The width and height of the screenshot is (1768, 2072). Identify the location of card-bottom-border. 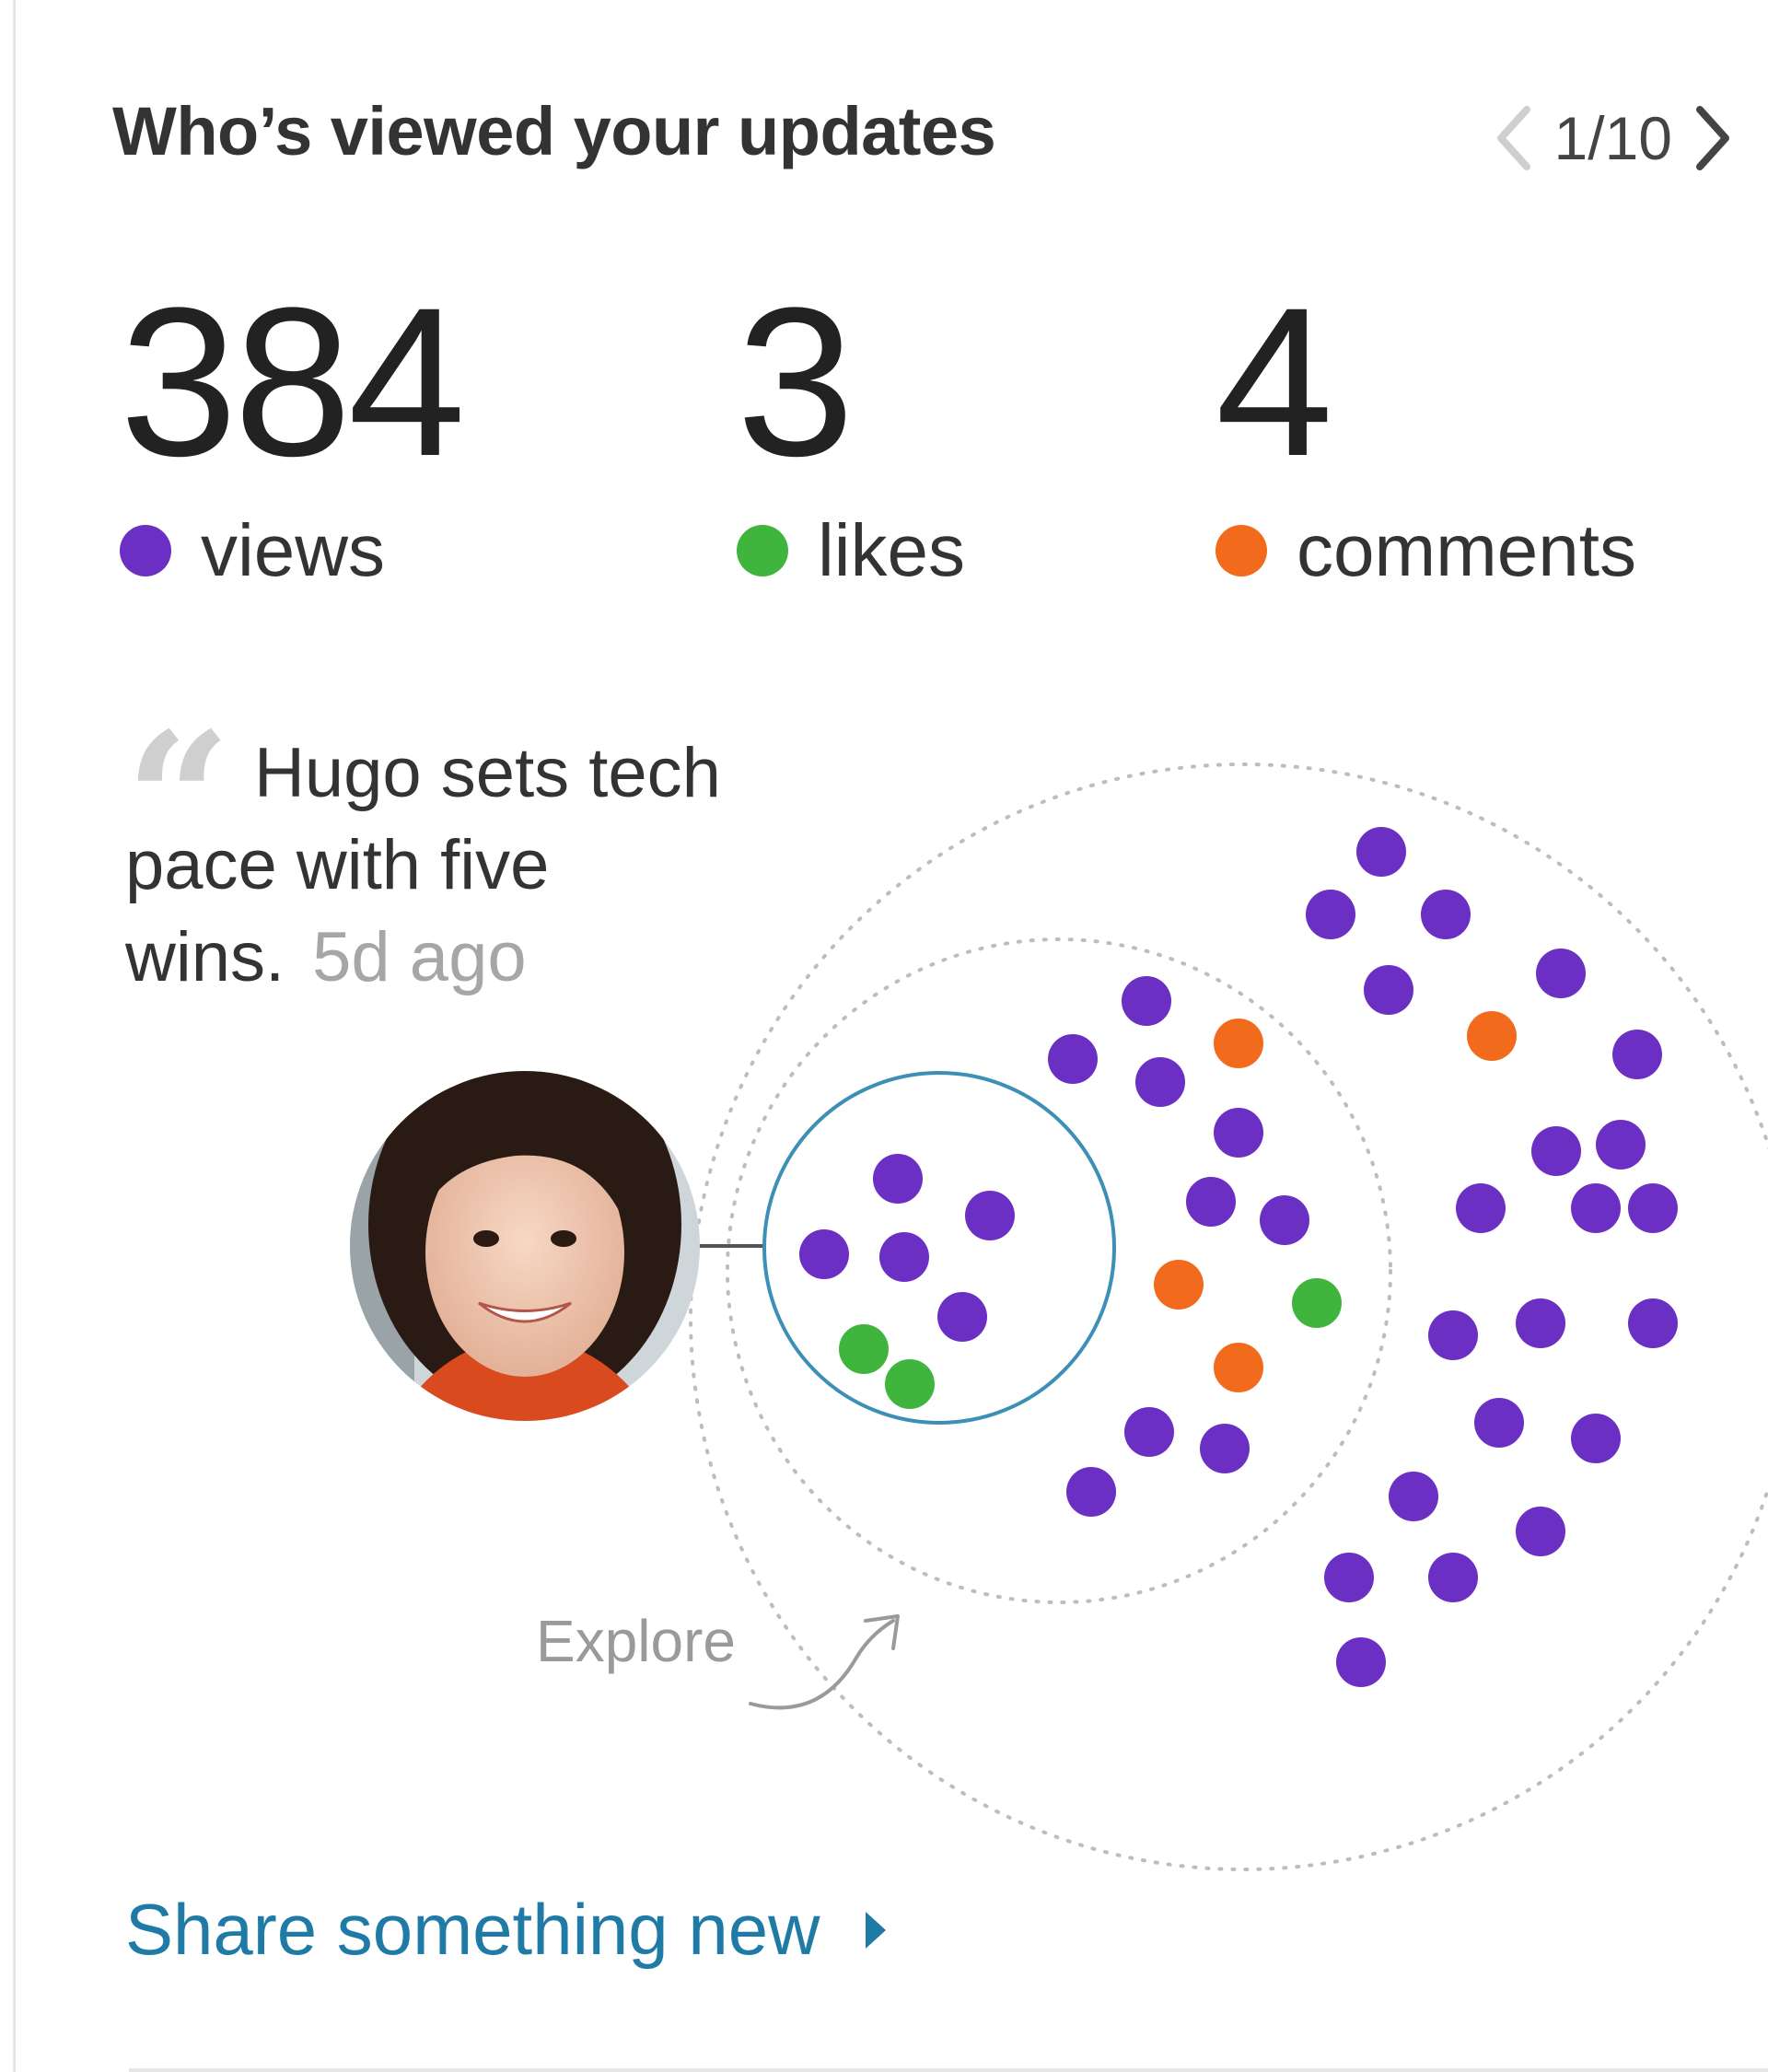
(948, 2070).